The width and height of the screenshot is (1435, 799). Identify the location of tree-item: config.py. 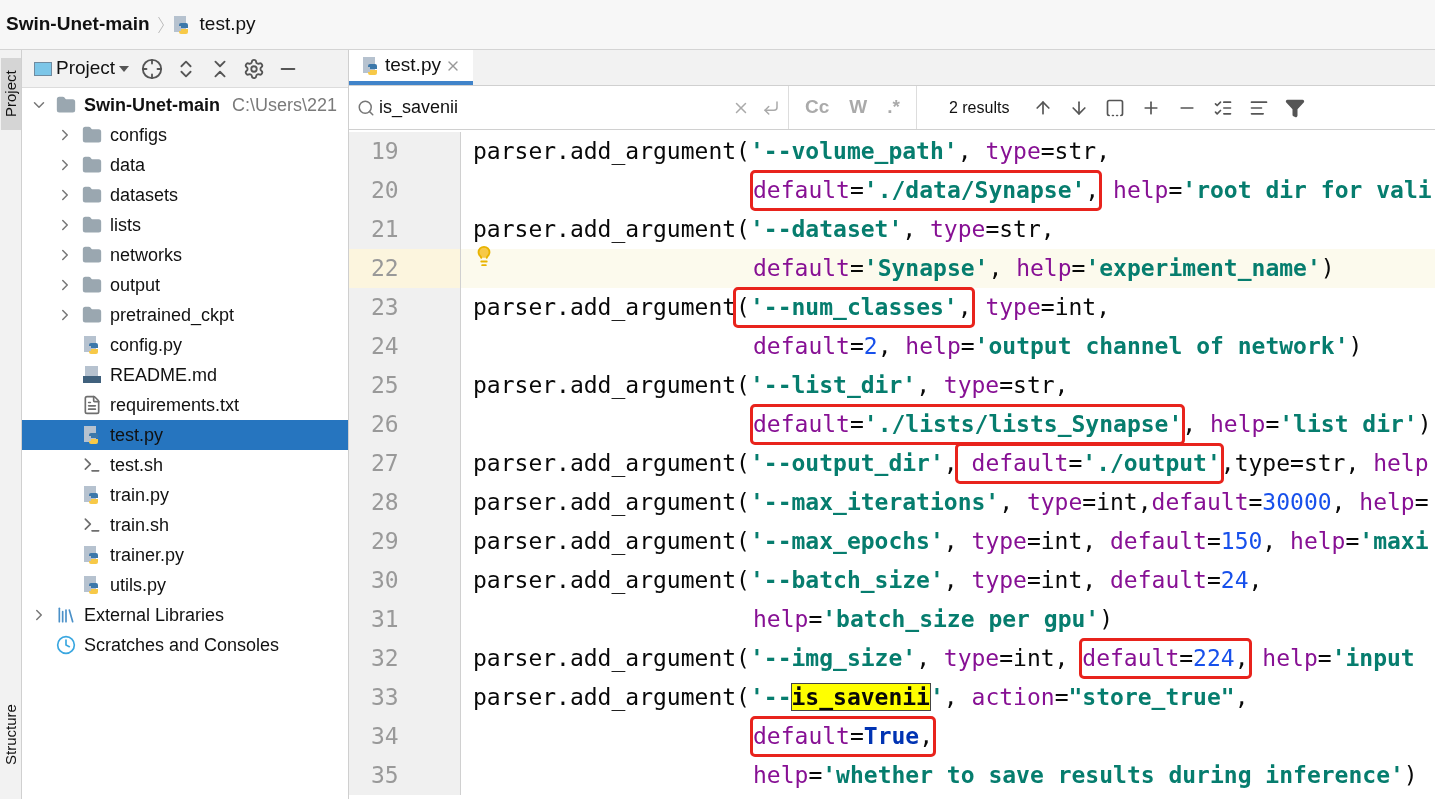
(185, 345).